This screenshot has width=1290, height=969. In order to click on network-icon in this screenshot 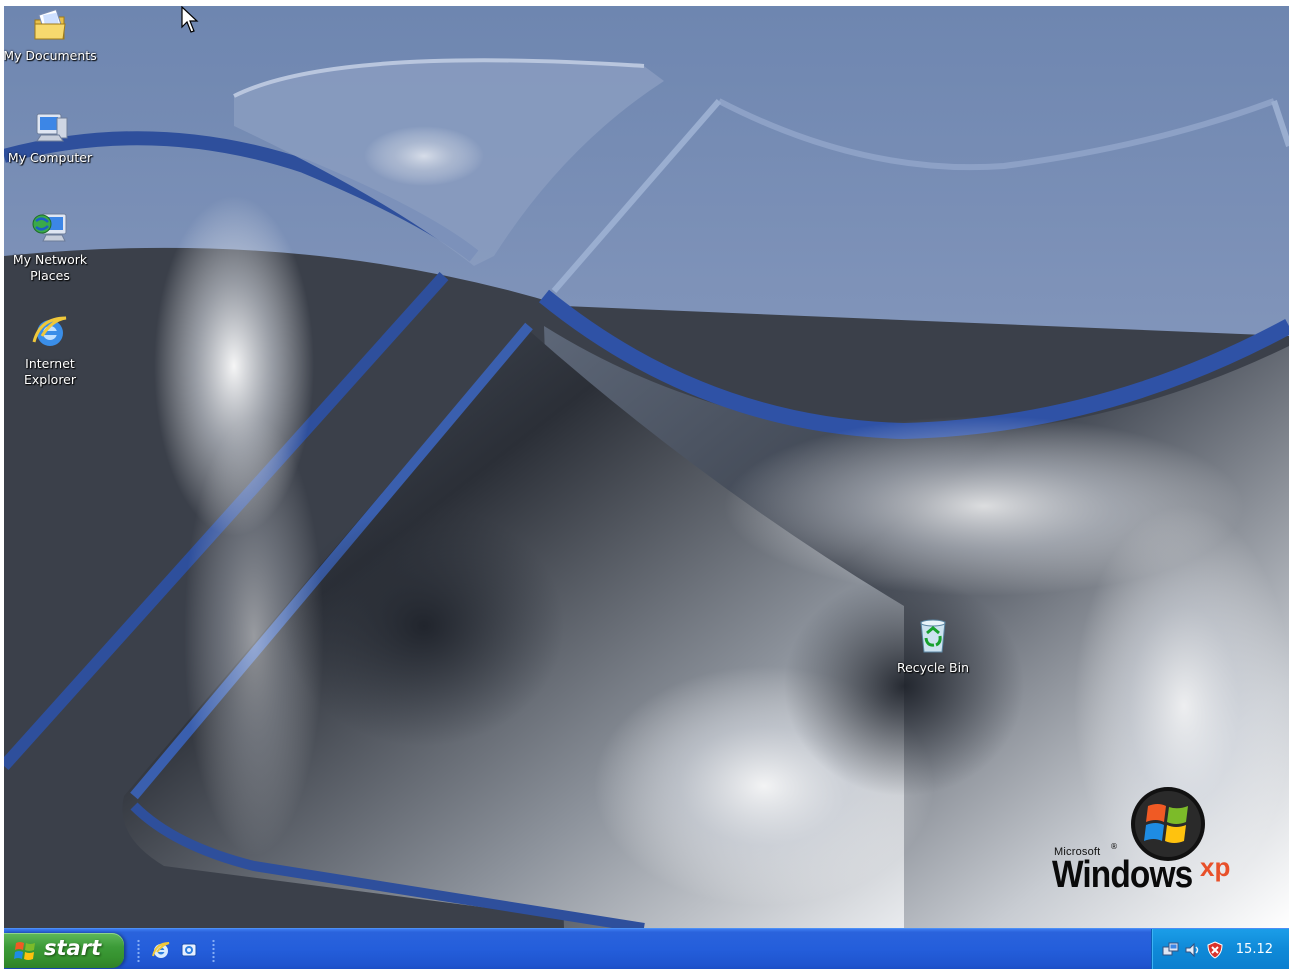, I will do `click(1171, 950)`.